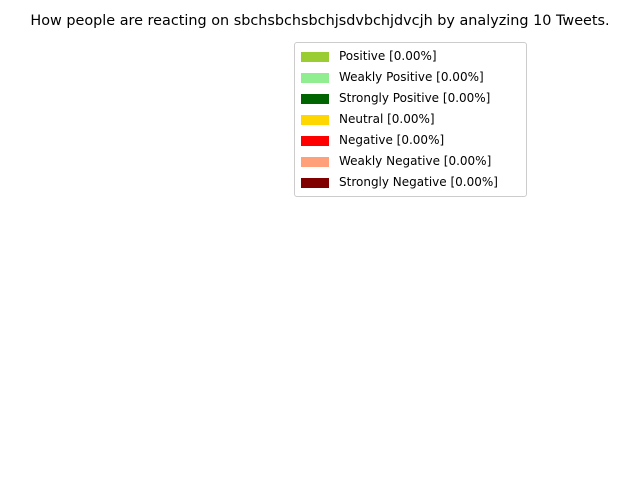 The width and height of the screenshot is (640, 480). I want to click on legend-item-neutral: Neutral [0.00%], so click(410, 119).